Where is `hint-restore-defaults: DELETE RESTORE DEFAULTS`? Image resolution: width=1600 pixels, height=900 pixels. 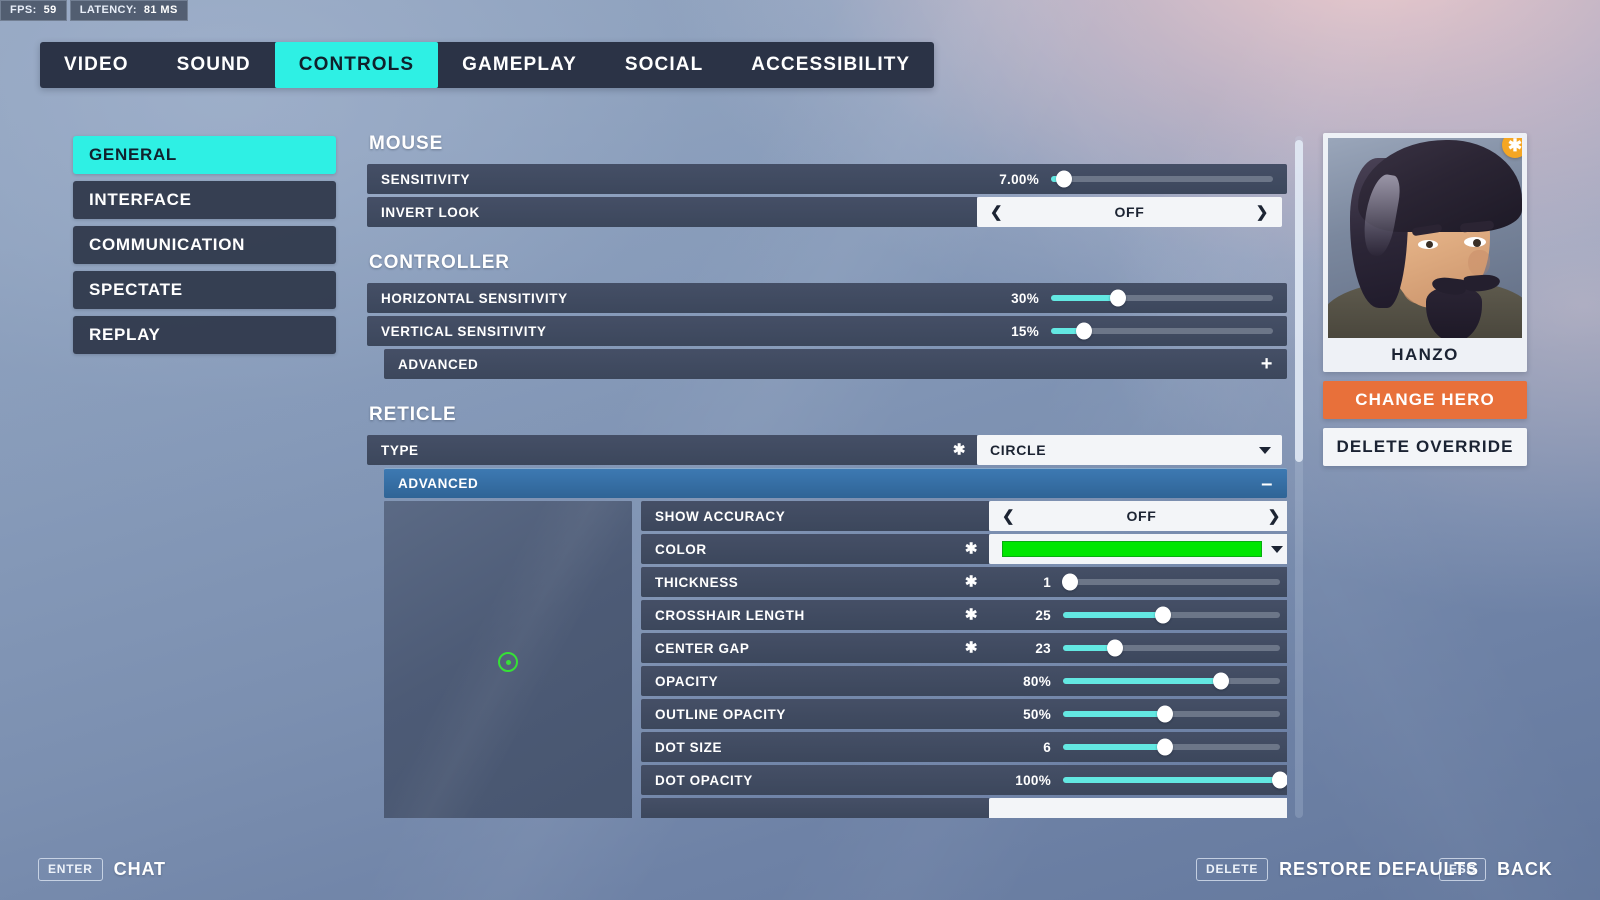
hint-restore-defaults: DELETE RESTORE DEFAULTS is located at coordinates (1337, 869).